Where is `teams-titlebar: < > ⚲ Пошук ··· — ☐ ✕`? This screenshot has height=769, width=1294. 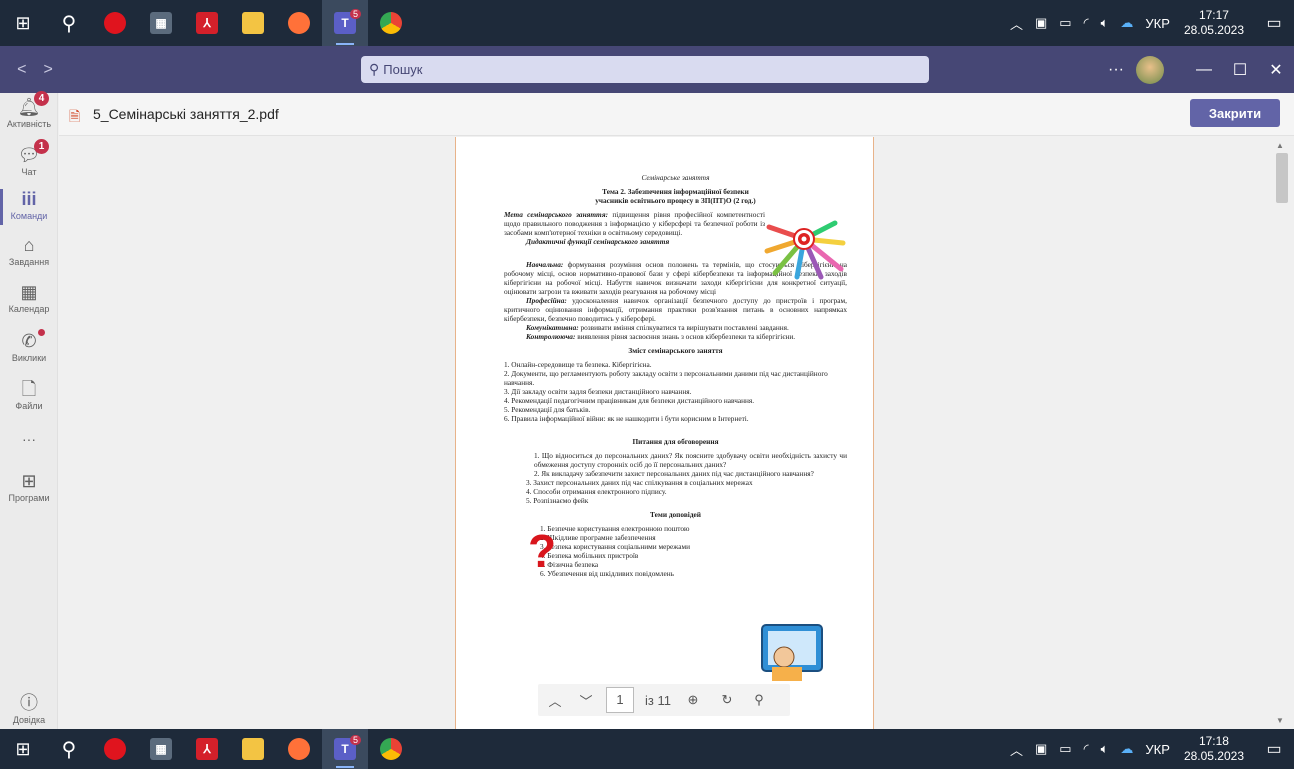 teams-titlebar: < > ⚲ Пошук ··· — ☐ ✕ is located at coordinates (647, 69).